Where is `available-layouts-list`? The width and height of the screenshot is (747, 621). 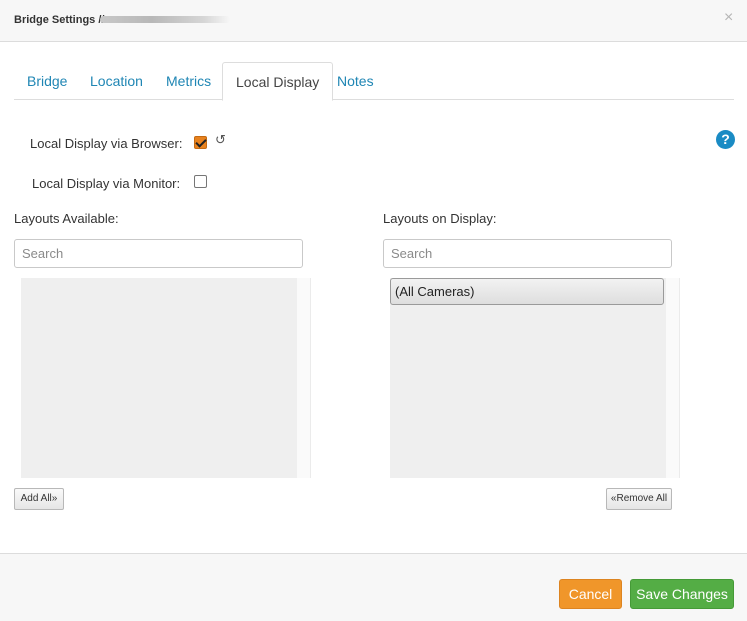
available-layouts-list is located at coordinates (162, 378).